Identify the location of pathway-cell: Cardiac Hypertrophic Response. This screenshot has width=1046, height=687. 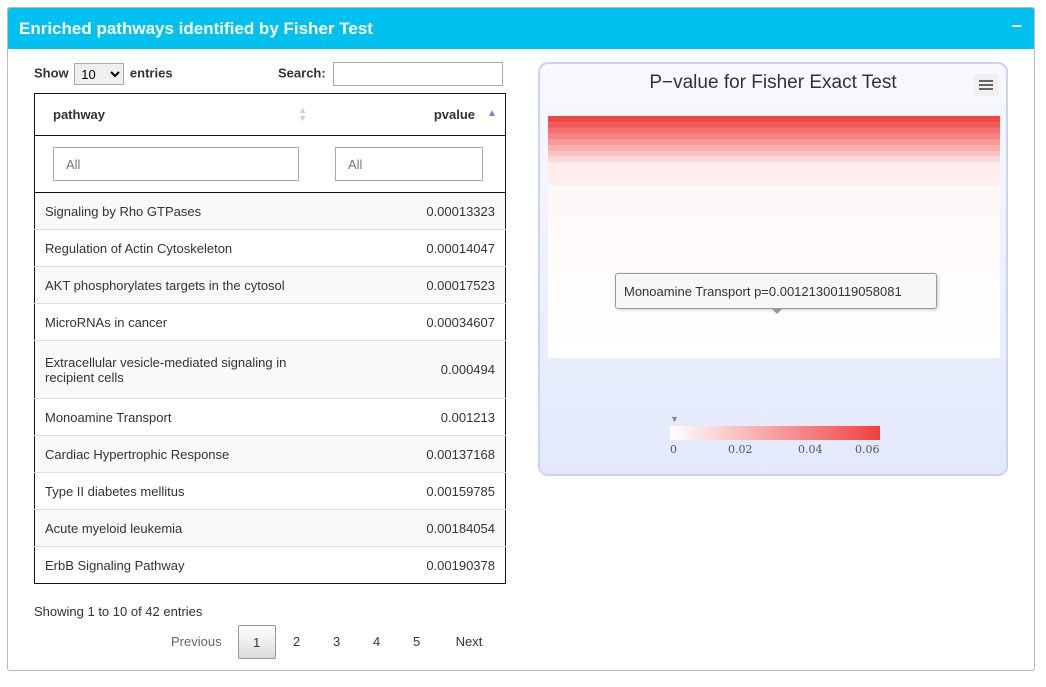
(175, 454).